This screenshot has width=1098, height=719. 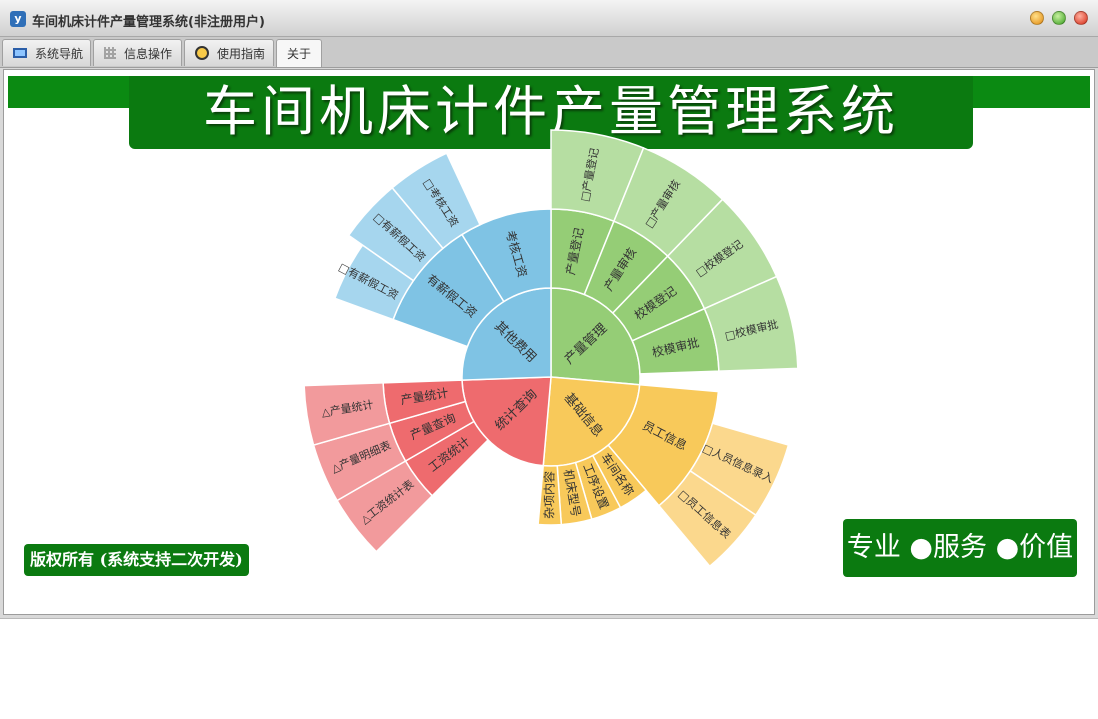 What do you see at coordinates (1037, 18) in the screenshot?
I see `minimize-icon` at bounding box center [1037, 18].